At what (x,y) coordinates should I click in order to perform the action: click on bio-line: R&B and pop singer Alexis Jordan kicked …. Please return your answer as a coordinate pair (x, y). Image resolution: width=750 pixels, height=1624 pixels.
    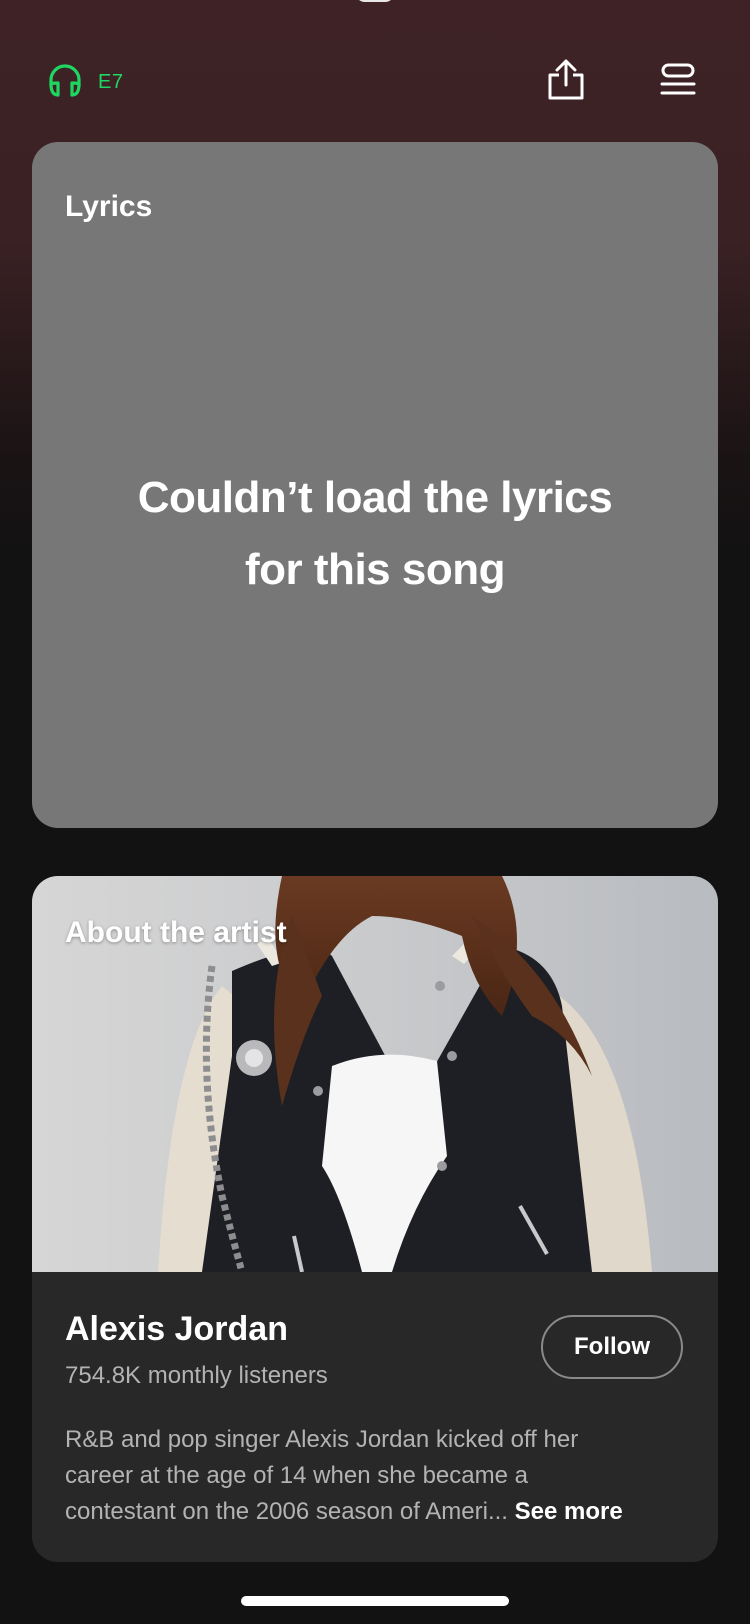
    Looking at the image, I should click on (322, 1439).